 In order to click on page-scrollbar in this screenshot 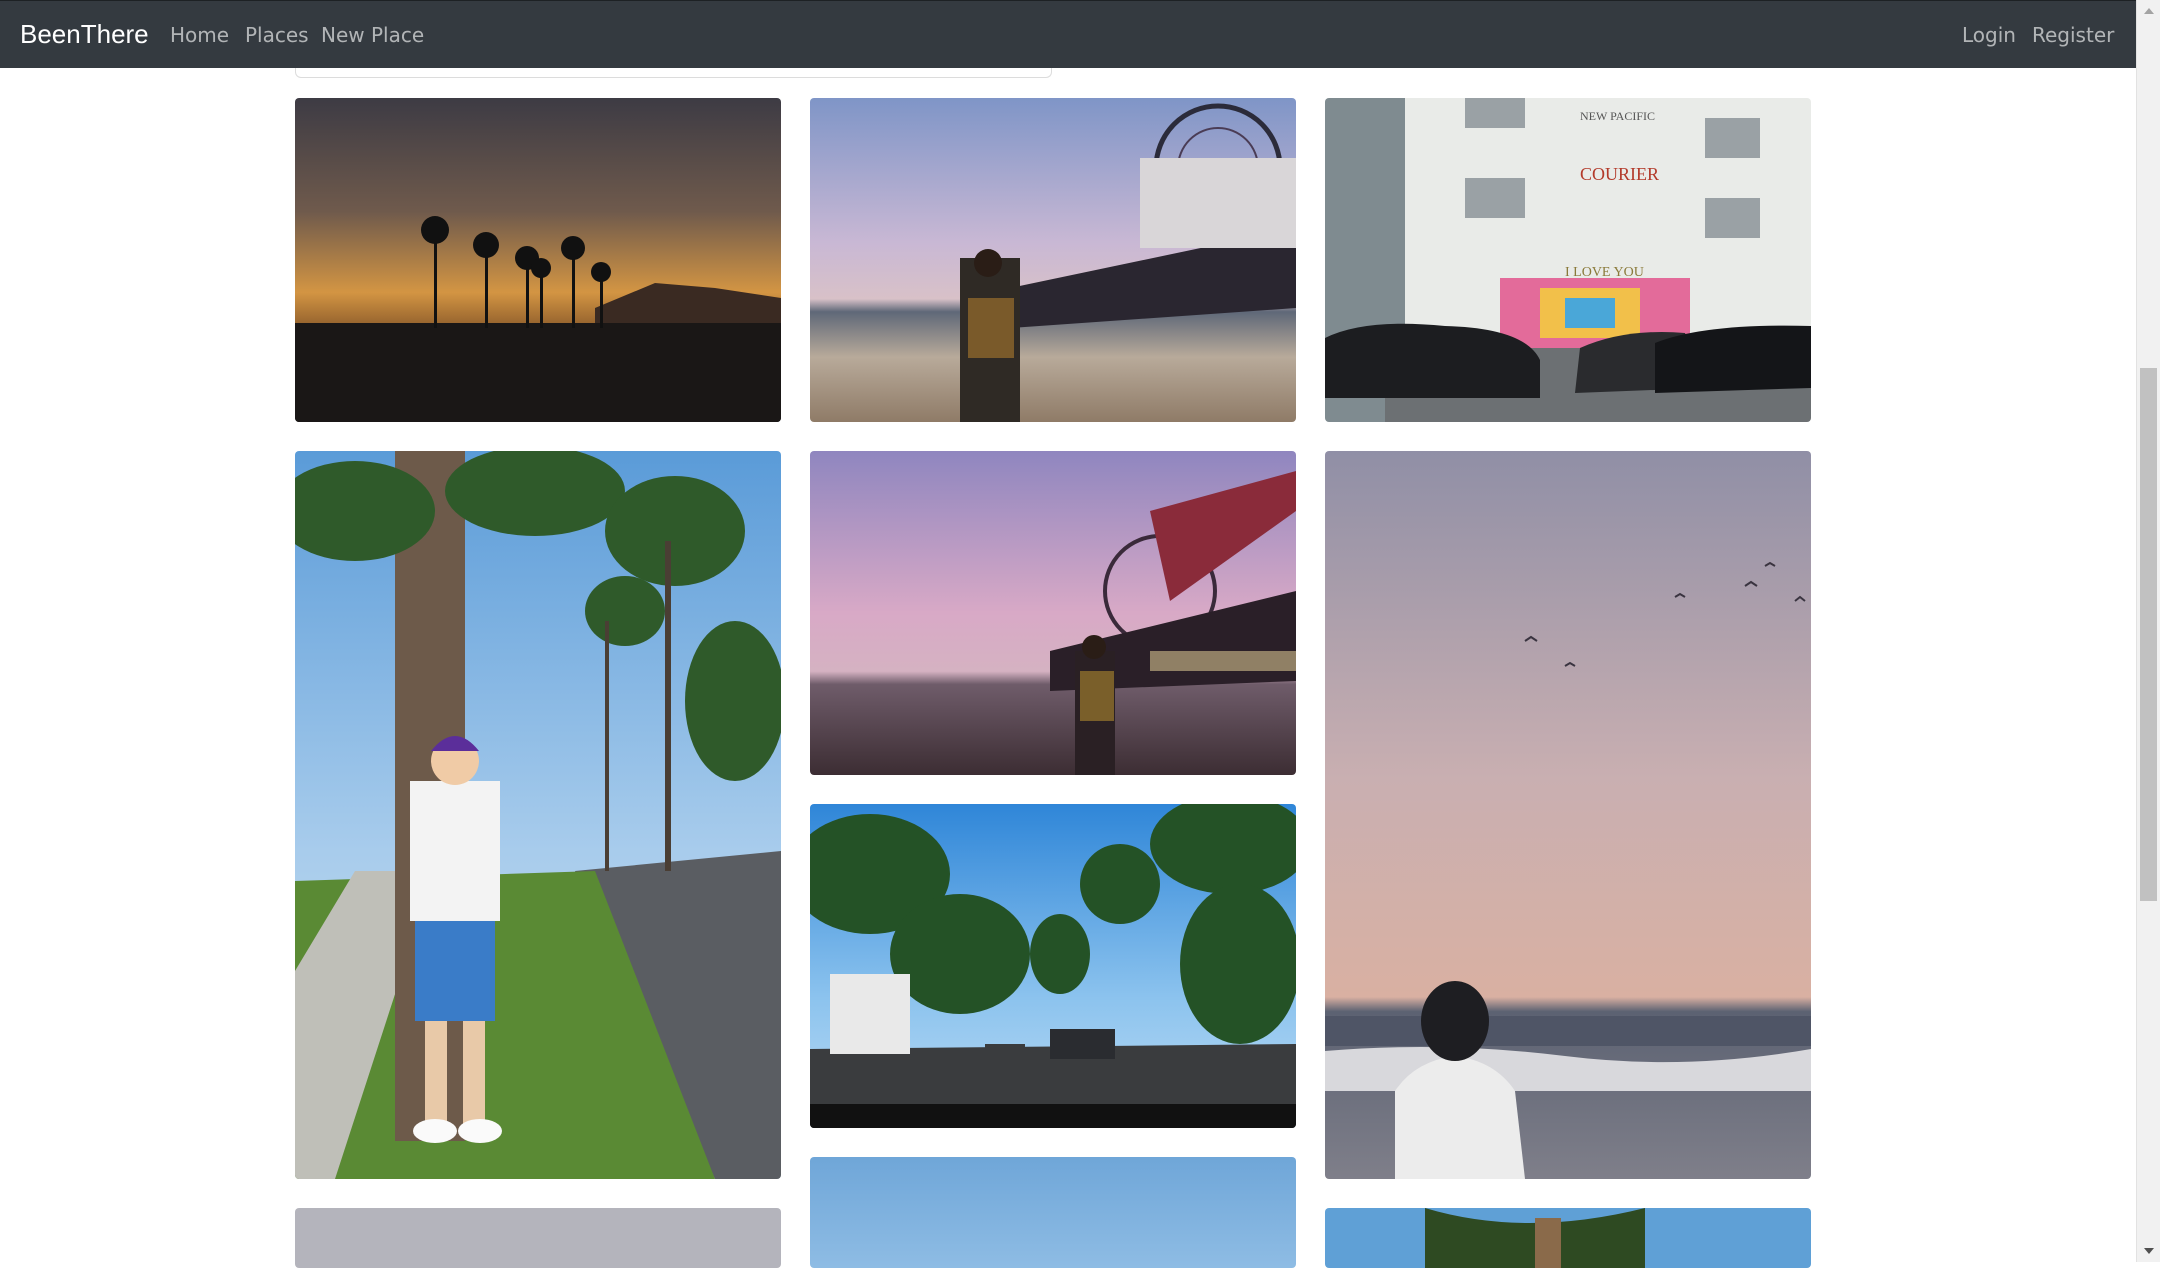, I will do `click(2148, 631)`.